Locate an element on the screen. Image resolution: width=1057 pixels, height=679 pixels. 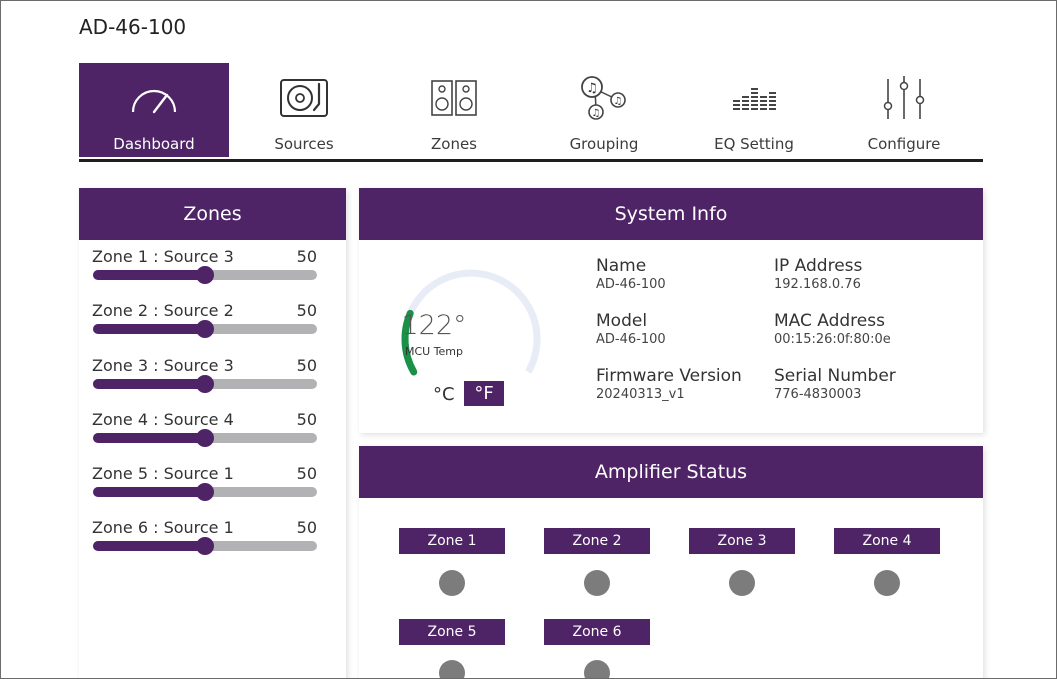
info-ip: IP Address 192.168.0.76 is located at coordinates (818, 274).